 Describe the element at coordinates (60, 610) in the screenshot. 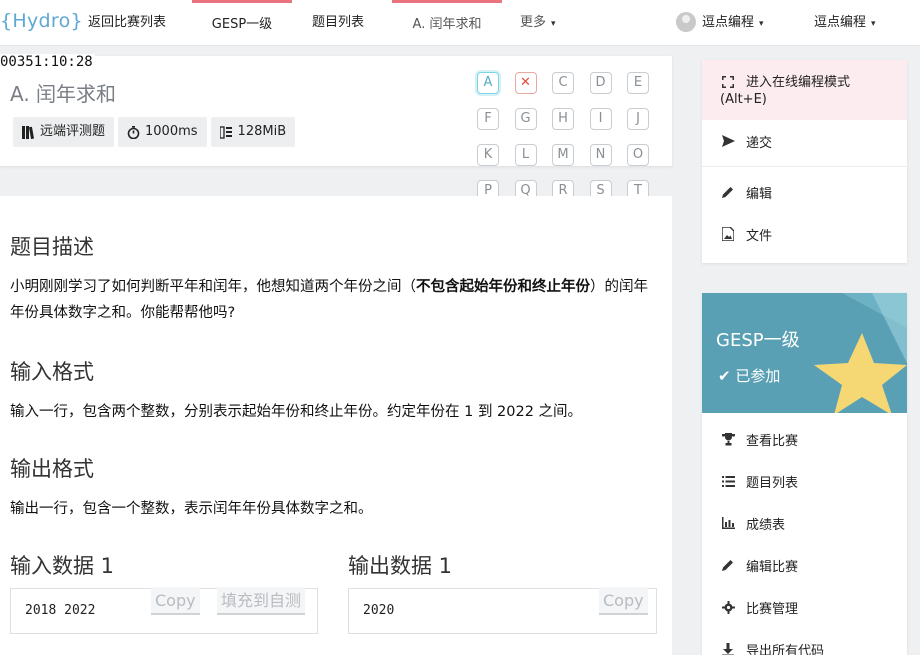

I see `sample-input-code: 2018 2022` at that location.